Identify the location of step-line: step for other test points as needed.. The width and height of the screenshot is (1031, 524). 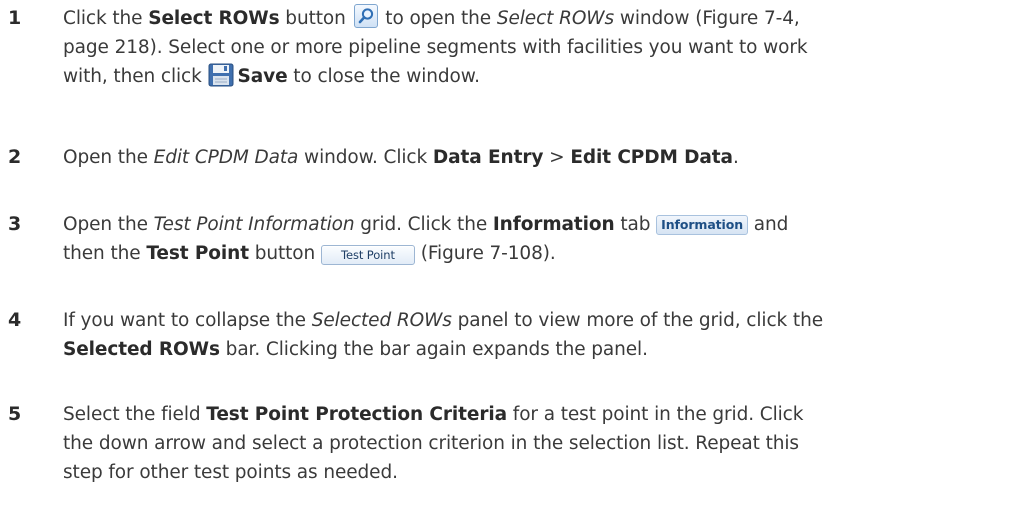
(230, 472).